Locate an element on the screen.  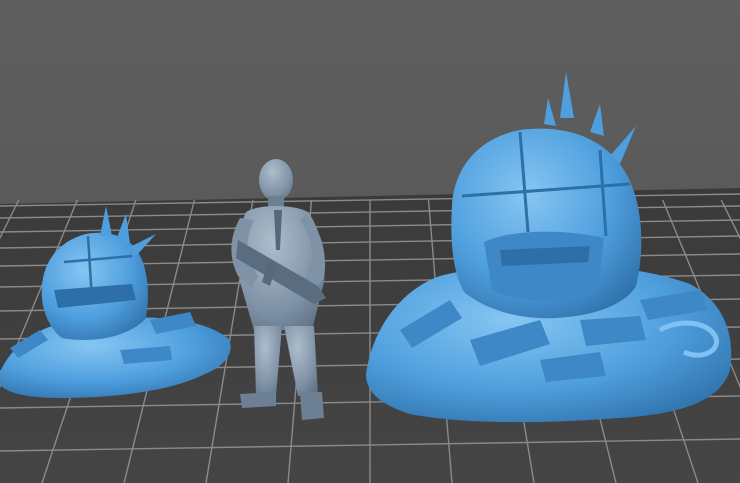
figure-left-shoe is located at coordinates (258, 400).